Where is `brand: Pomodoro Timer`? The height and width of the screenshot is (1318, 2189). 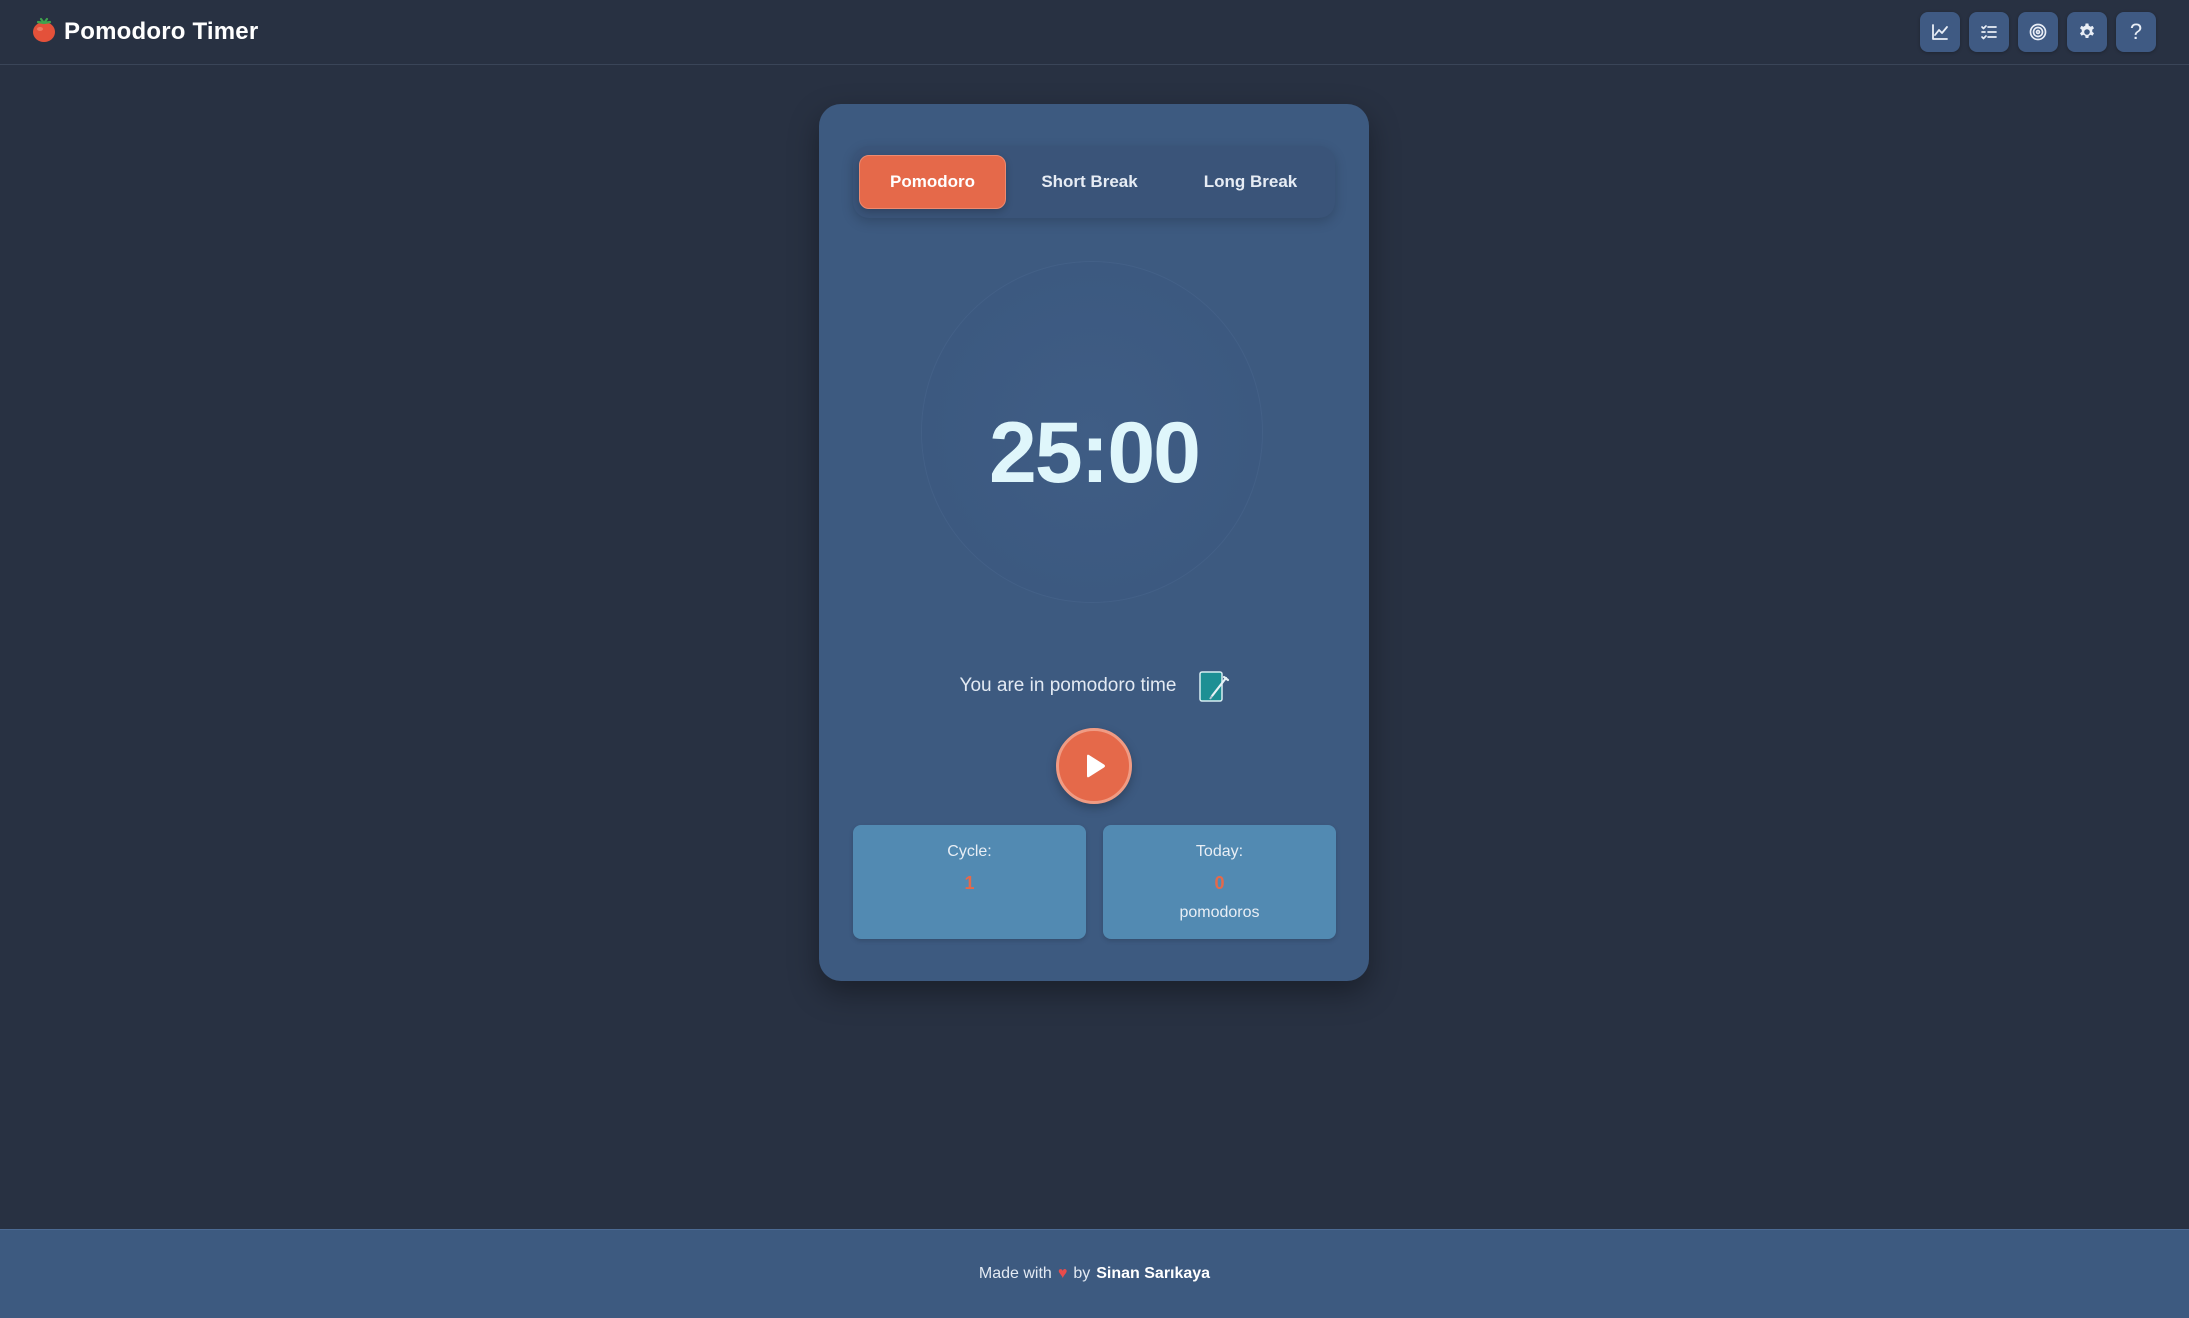 brand: Pomodoro Timer is located at coordinates (145, 32).